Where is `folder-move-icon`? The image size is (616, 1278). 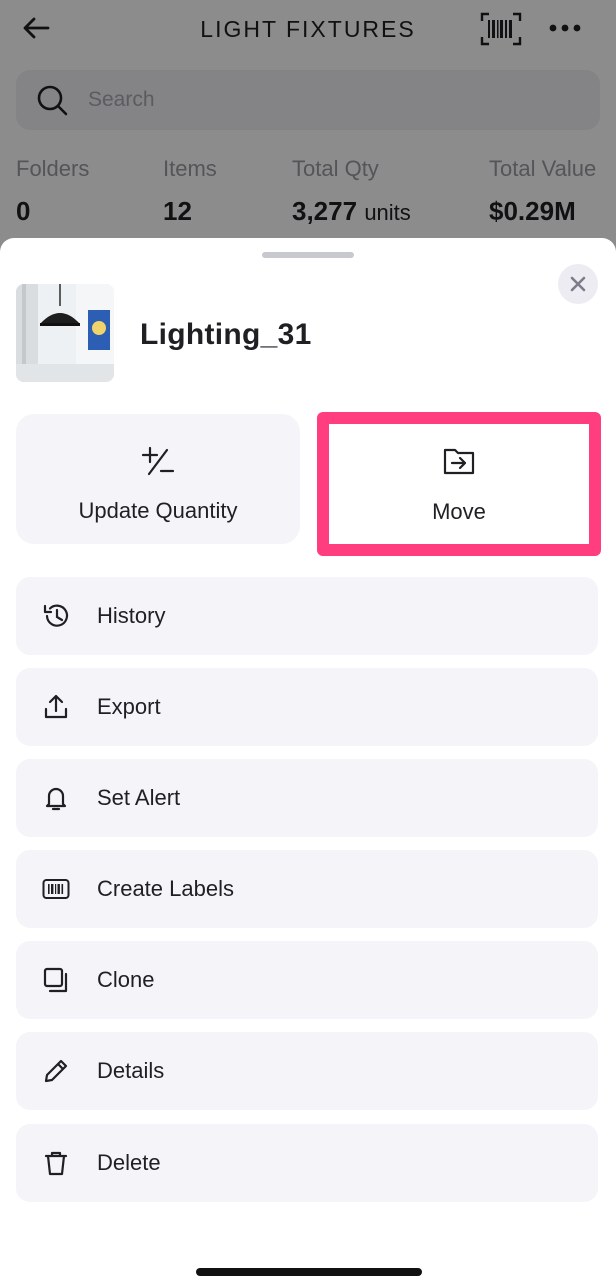
folder-move-icon is located at coordinates (459, 461).